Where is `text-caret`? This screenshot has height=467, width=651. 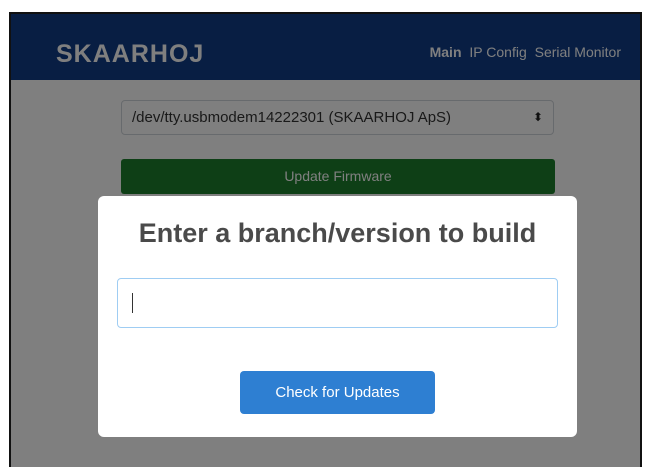 text-caret is located at coordinates (132, 303).